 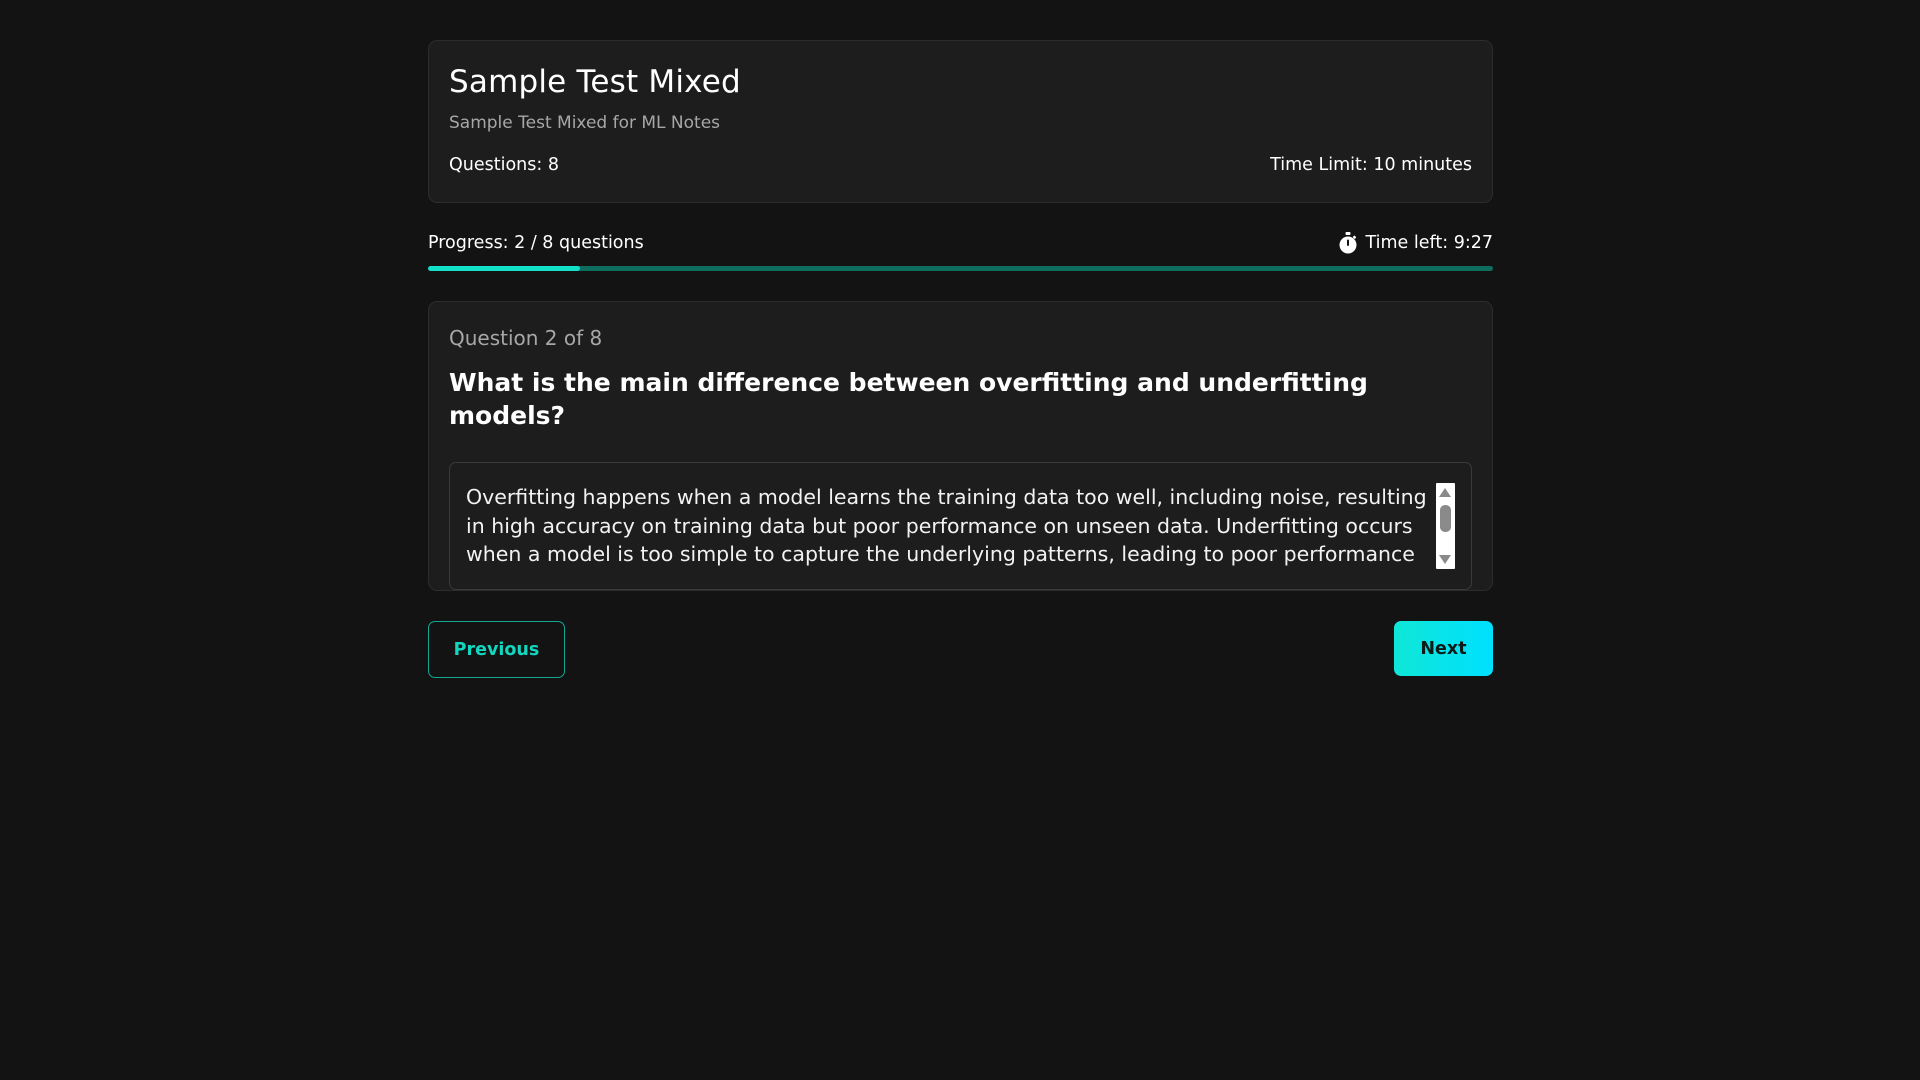 I want to click on progress-bar, so click(x=960, y=268).